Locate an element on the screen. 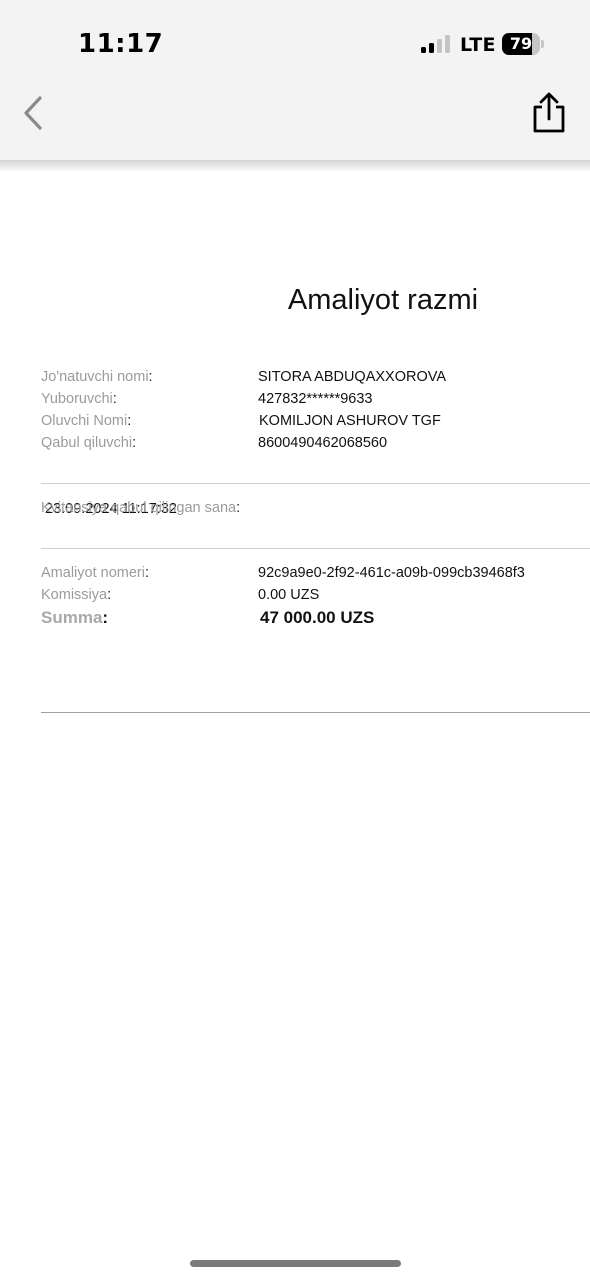 The width and height of the screenshot is (590, 1280). row-label: Amaliyot nomeri: is located at coordinates (95, 573).